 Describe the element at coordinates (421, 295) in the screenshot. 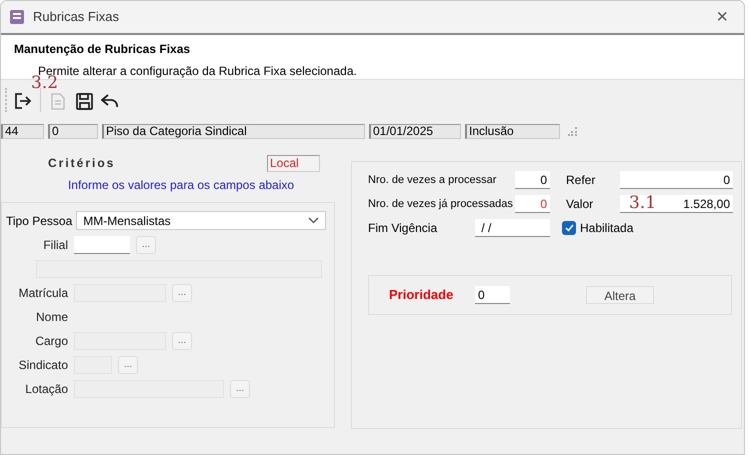

I see `priority-label: Prioridade` at that location.